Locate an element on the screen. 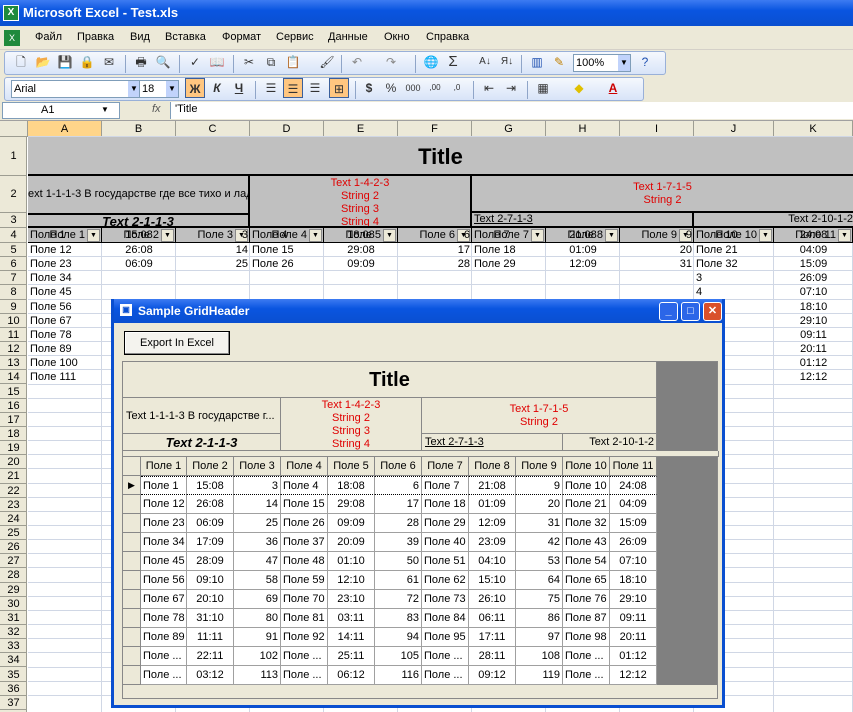 The width and height of the screenshot is (853, 712). row-header-29: 29 is located at coordinates (13, 590).